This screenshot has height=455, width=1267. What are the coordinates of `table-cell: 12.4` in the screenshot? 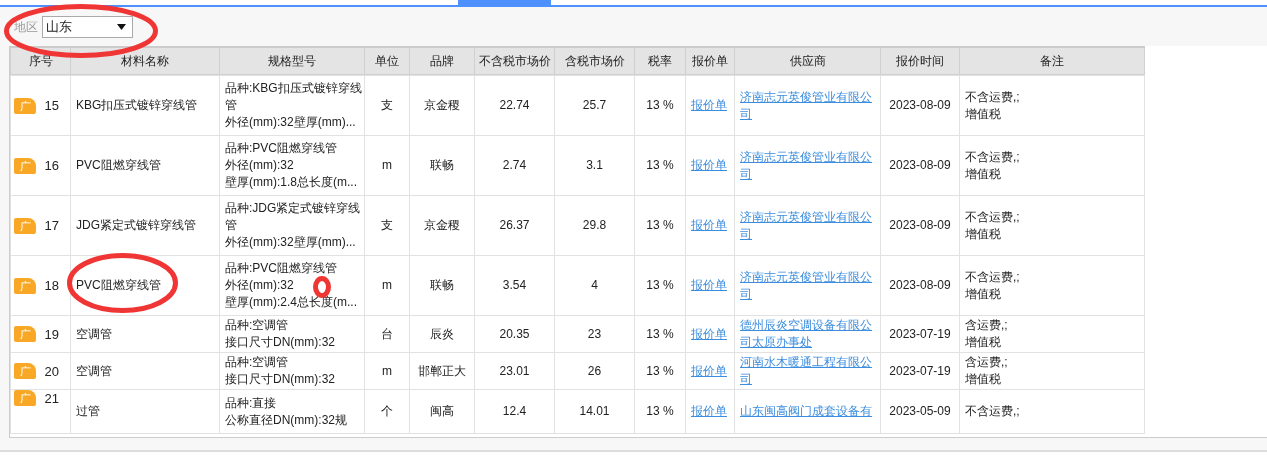 It's located at (514, 411).